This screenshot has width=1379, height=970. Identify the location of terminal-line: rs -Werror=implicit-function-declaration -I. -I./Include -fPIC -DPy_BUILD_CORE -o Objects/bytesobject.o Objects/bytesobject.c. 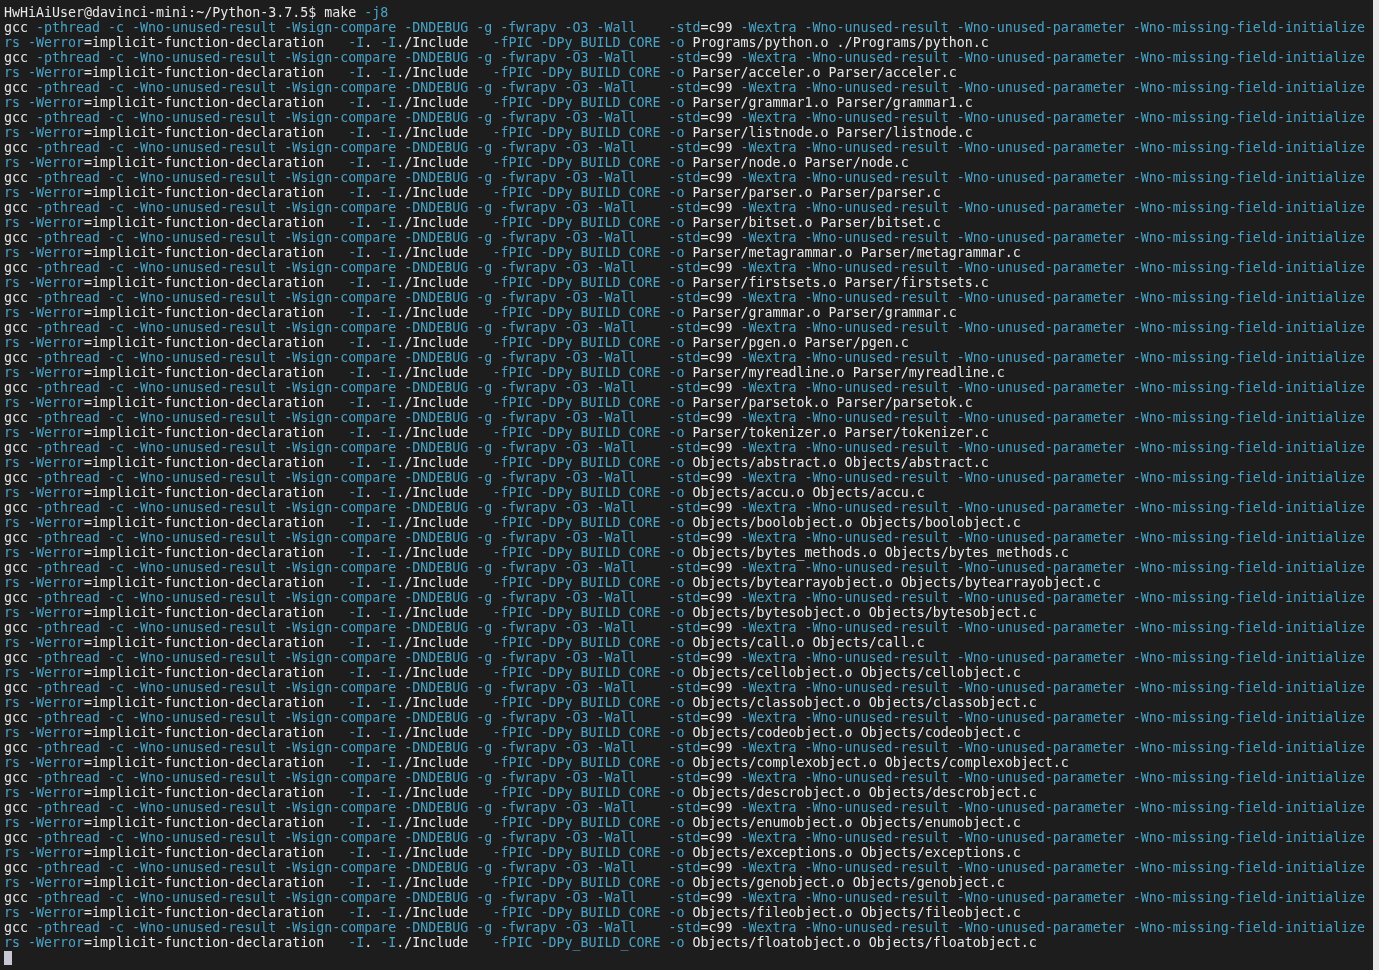
(520, 612).